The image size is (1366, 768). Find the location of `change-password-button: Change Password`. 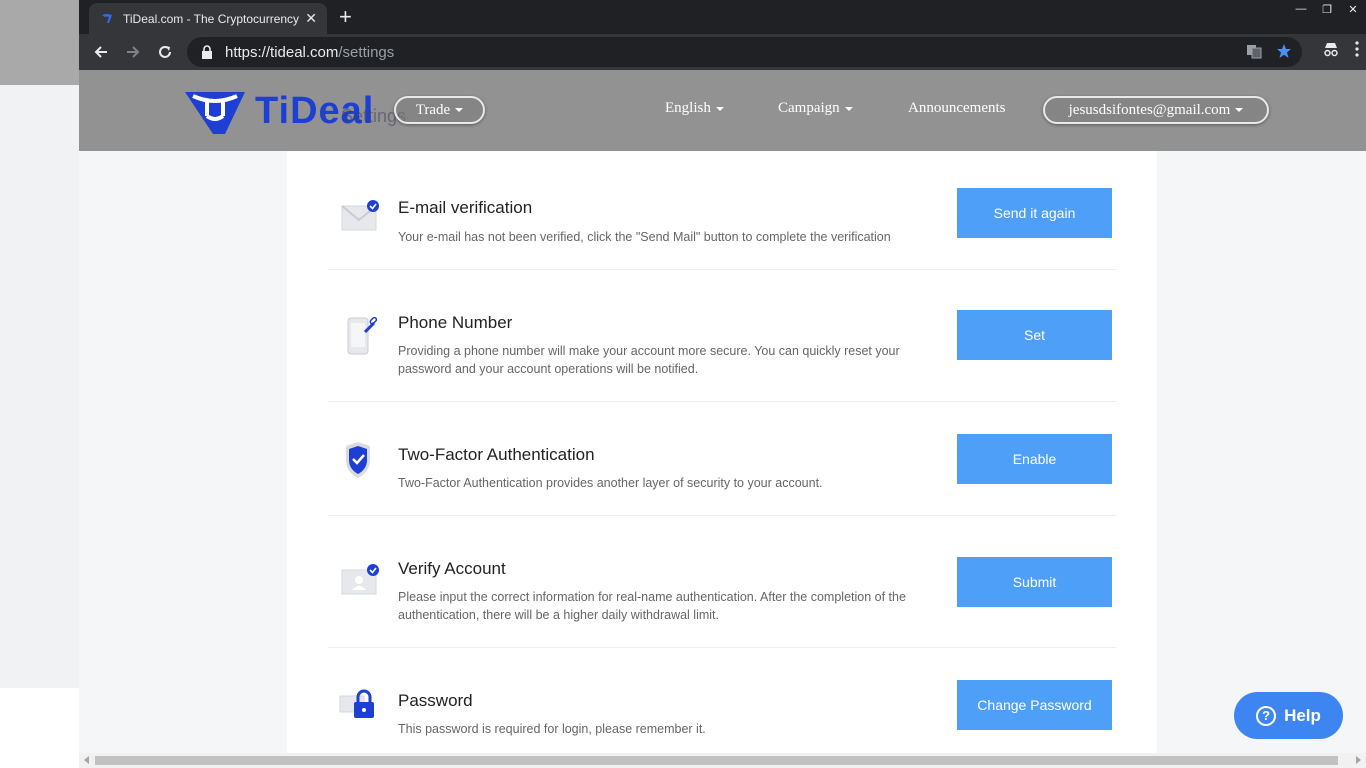

change-password-button: Change Password is located at coordinates (1034, 705).